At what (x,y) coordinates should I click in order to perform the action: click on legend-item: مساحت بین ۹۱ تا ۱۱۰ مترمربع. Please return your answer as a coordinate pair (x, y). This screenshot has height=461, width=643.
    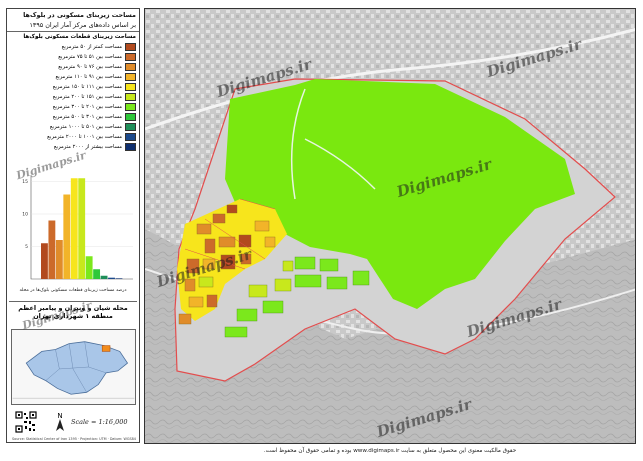
    Looking at the image, I should click on (73, 77).